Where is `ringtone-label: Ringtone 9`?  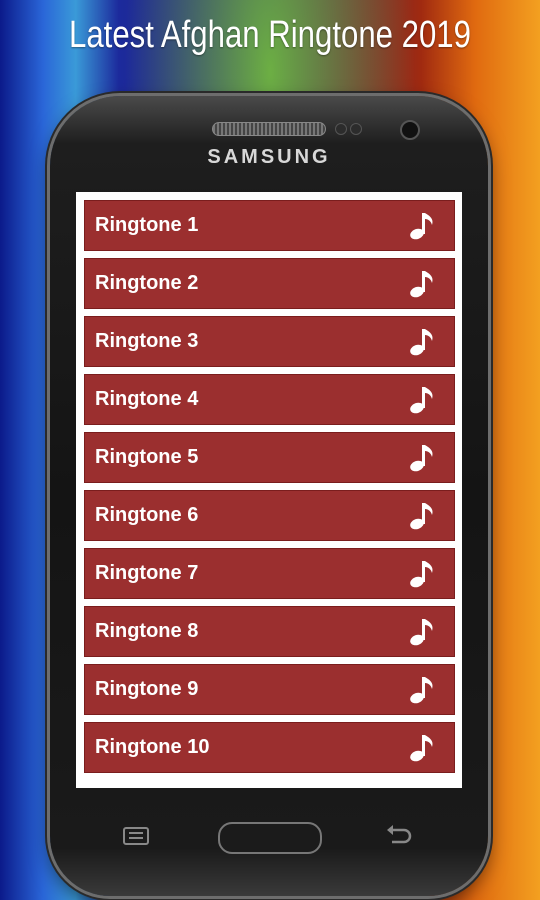
ringtone-label: Ringtone 9 is located at coordinates (147, 689).